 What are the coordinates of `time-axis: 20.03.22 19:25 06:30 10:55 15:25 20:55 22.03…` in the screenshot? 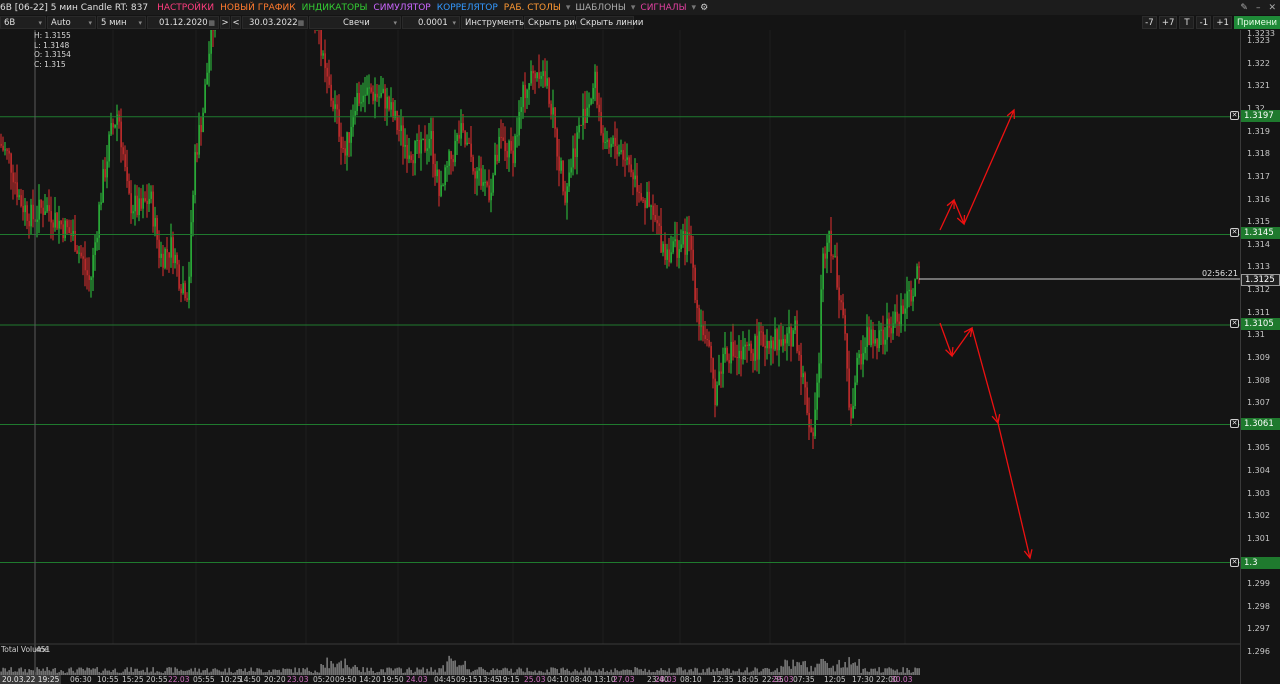 It's located at (620, 679).